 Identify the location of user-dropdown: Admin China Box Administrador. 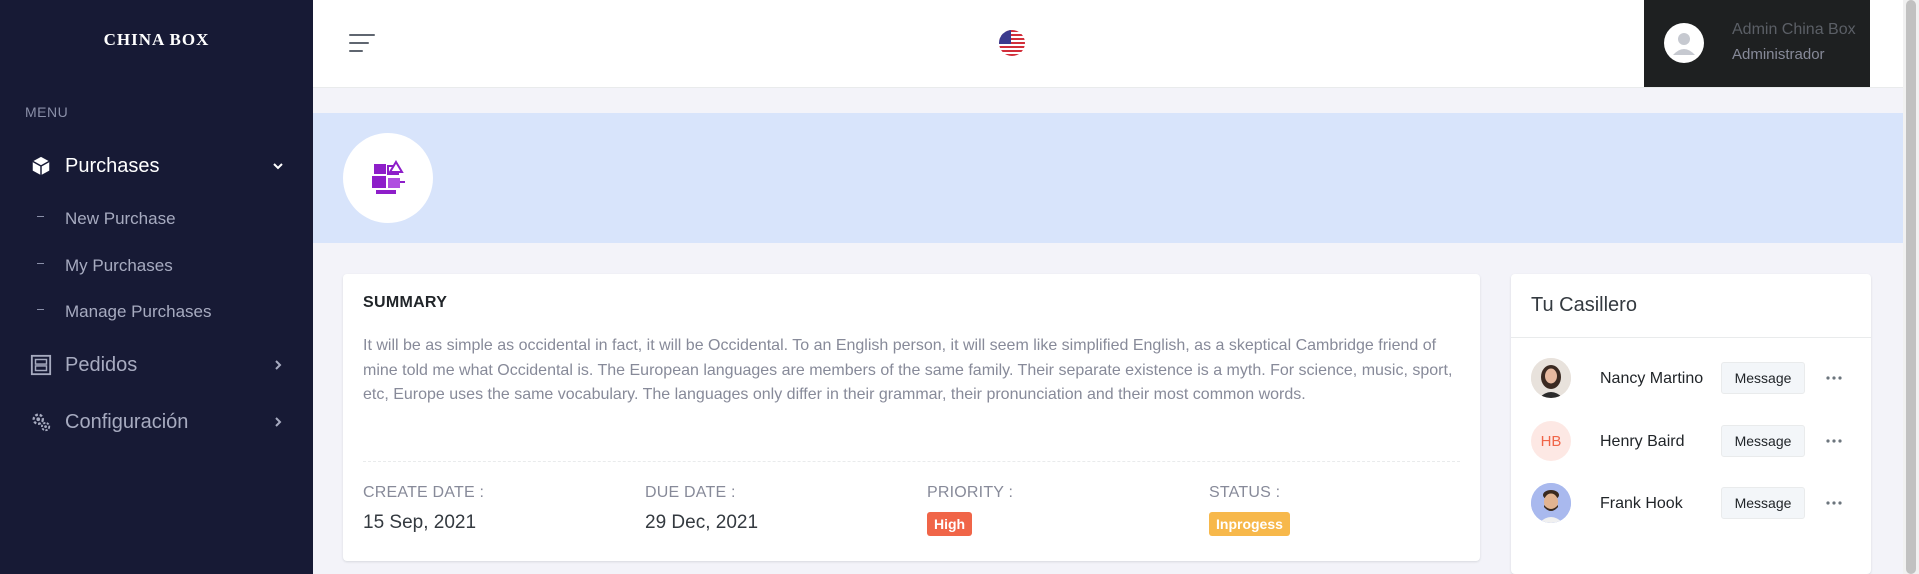
(1757, 43).